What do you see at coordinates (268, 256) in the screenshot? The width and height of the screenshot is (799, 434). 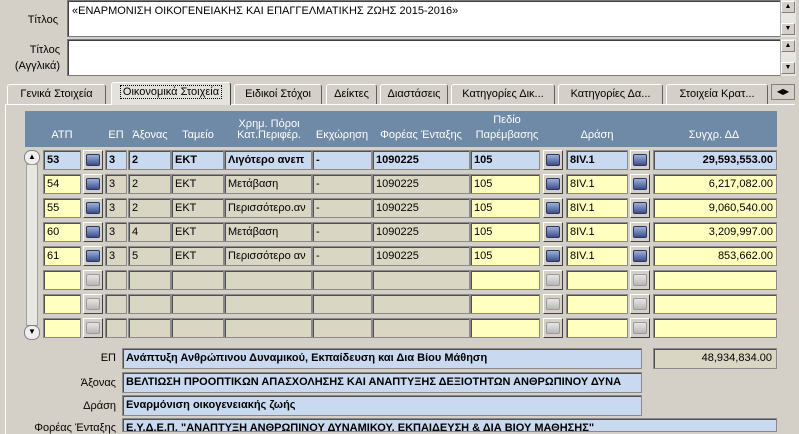 I see `cell-kat-perif: Περισσότερο αν` at bounding box center [268, 256].